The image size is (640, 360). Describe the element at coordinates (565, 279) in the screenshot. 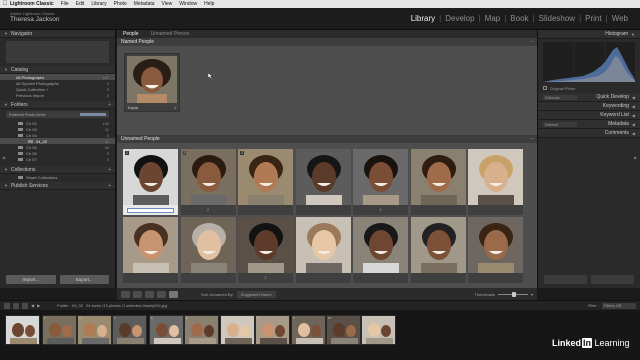

I see `sync-metadata-button` at that location.